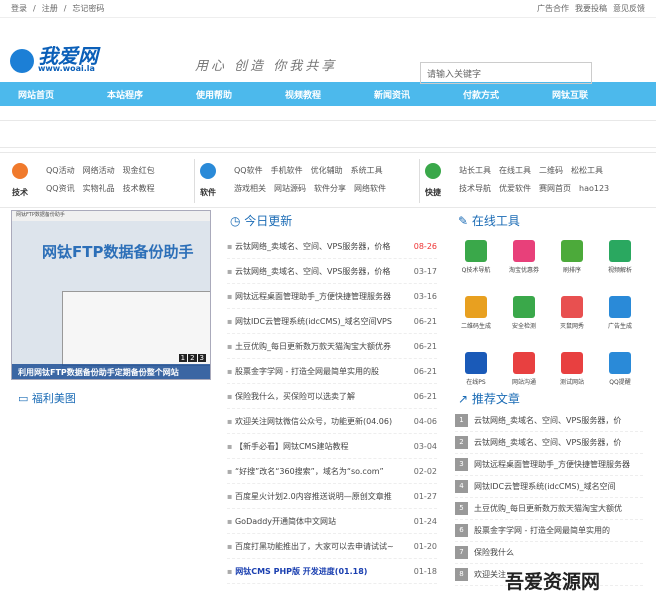 This screenshot has width=656, height=607. What do you see at coordinates (99, 170) in the screenshot?
I see `link: 网络活动` at bounding box center [99, 170].